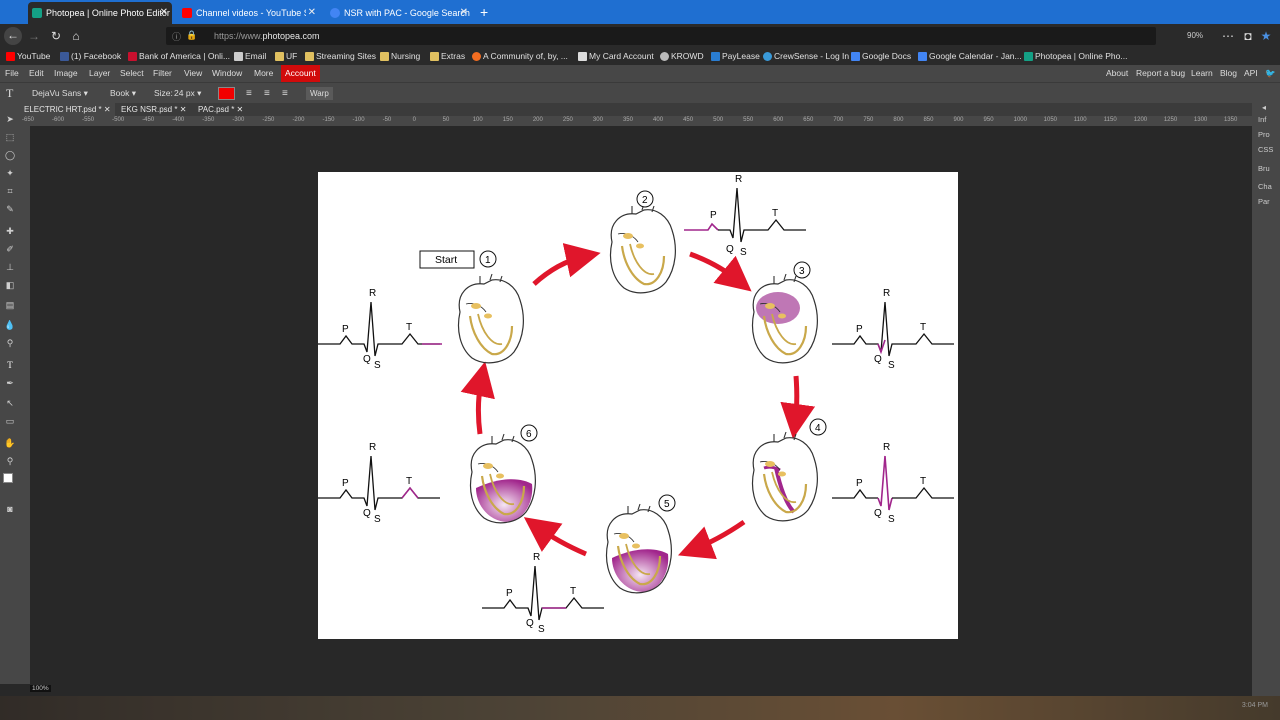 This screenshot has height=720, width=1280. Describe the element at coordinates (249, 13) in the screenshot. I see `tab-youtube-studio: Channel videos - YouTube Studio ✕` at that location.